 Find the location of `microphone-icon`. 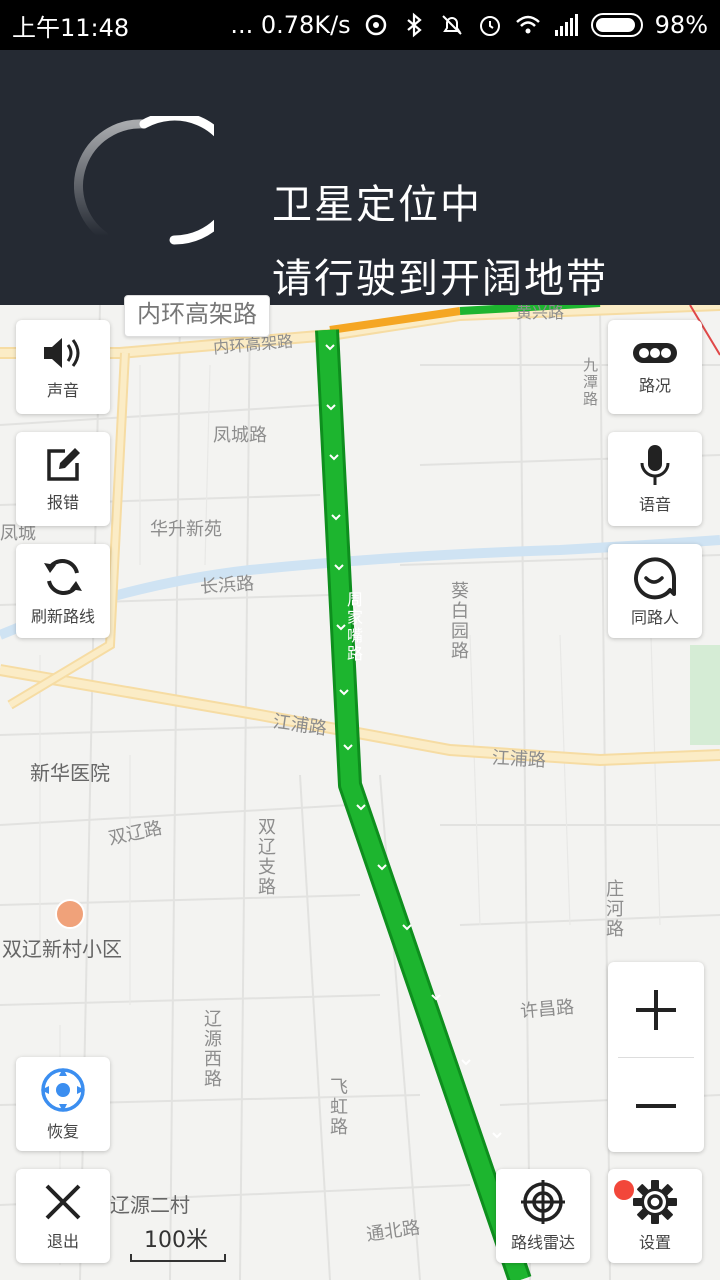

microphone-icon is located at coordinates (655, 465).